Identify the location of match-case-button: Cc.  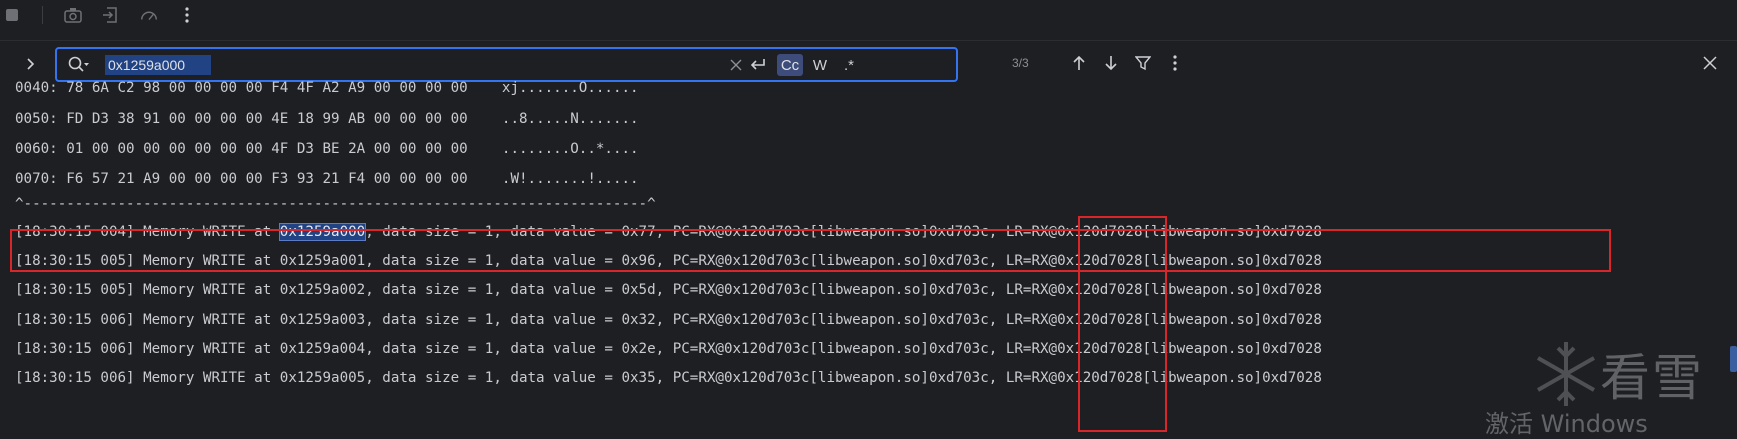
(790, 65).